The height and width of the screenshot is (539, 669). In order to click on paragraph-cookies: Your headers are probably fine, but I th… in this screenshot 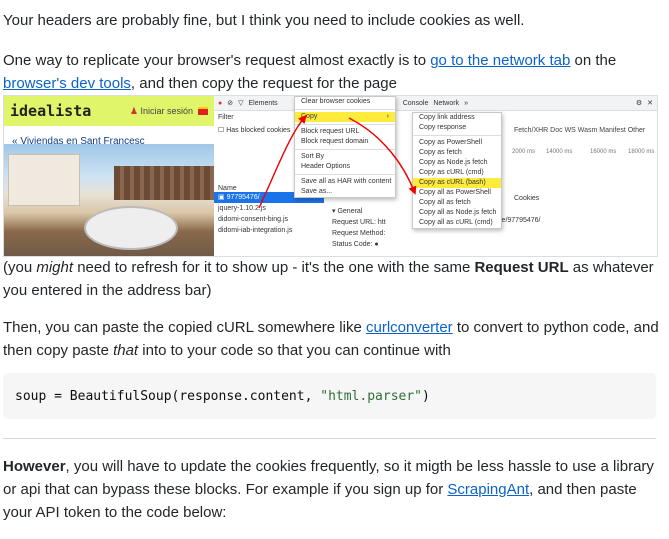, I will do `click(264, 20)`.